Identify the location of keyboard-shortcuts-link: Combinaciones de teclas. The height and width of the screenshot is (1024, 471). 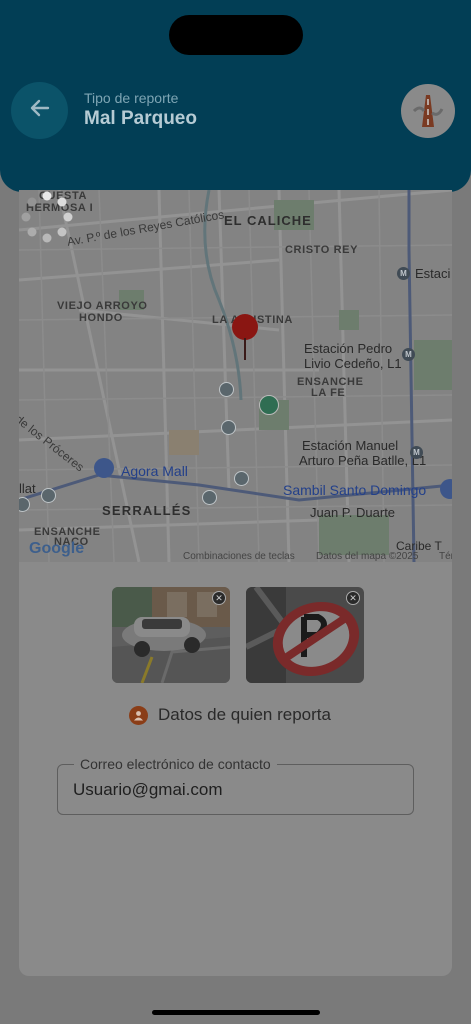
(239, 556).